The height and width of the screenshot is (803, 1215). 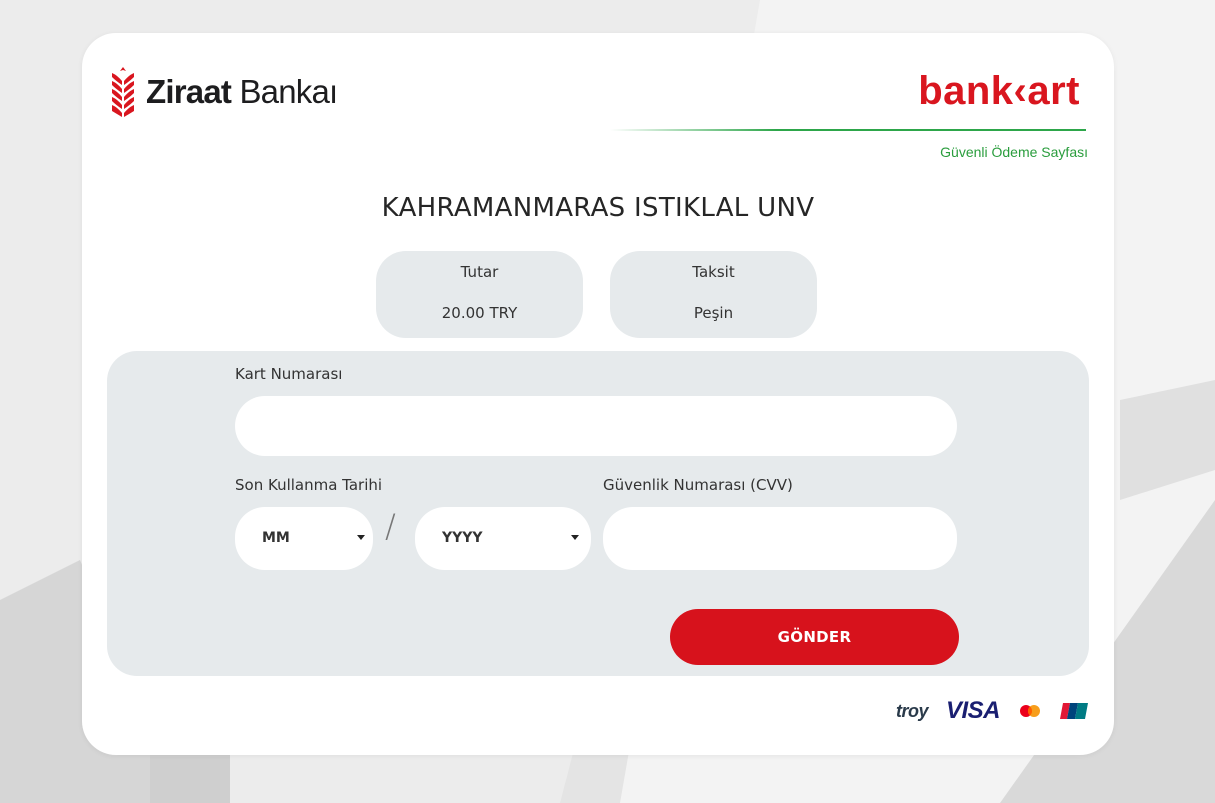 What do you see at coordinates (479, 313) in the screenshot?
I see `amount-value: 20.00 TRY` at bounding box center [479, 313].